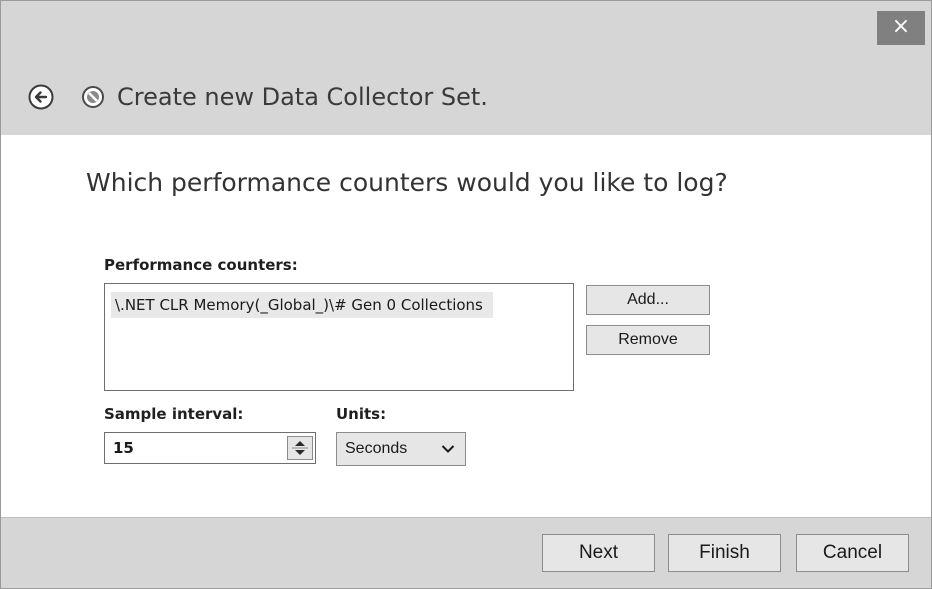  Describe the element at coordinates (466, 517) in the screenshot. I see `footer-divider` at that location.